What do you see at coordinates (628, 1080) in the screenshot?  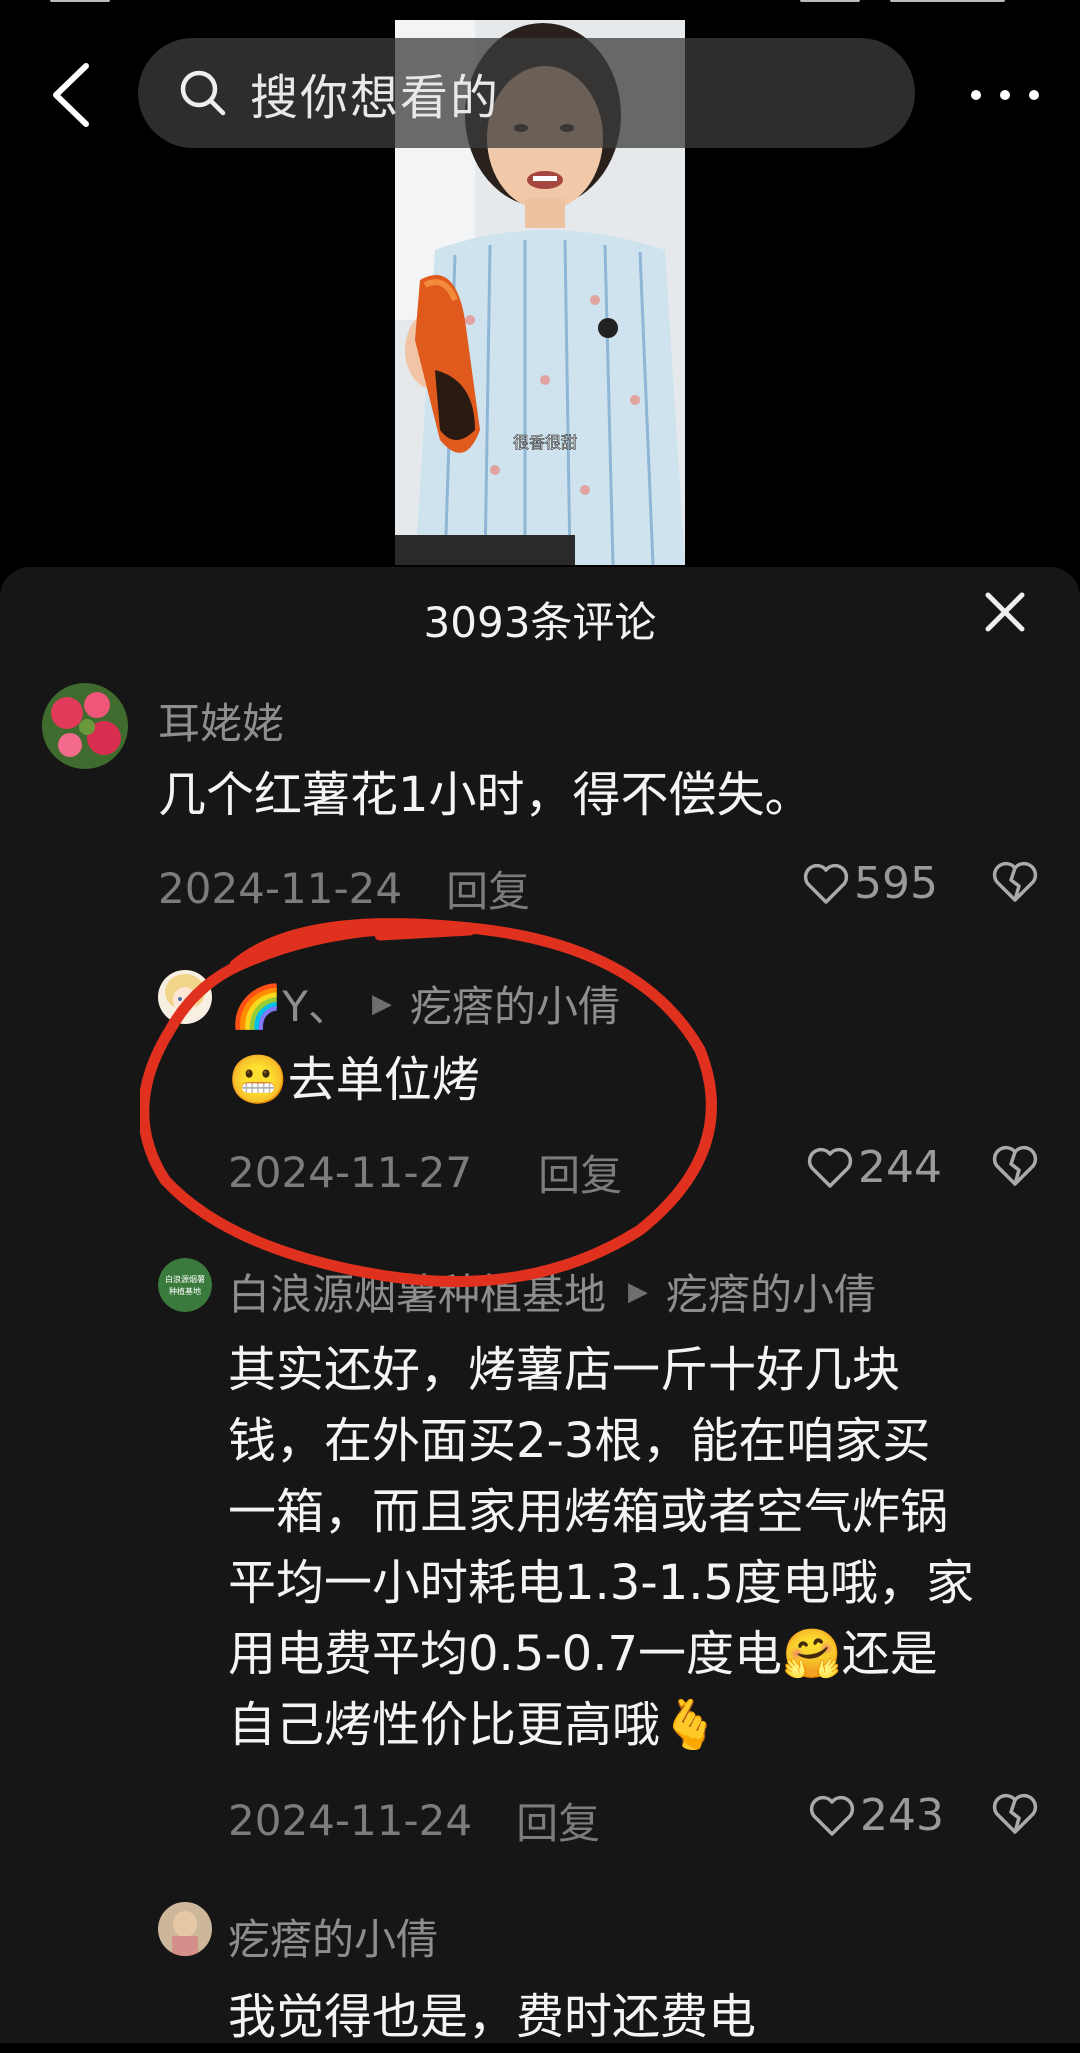 I see `comment-text: 😬去单位烤` at bounding box center [628, 1080].